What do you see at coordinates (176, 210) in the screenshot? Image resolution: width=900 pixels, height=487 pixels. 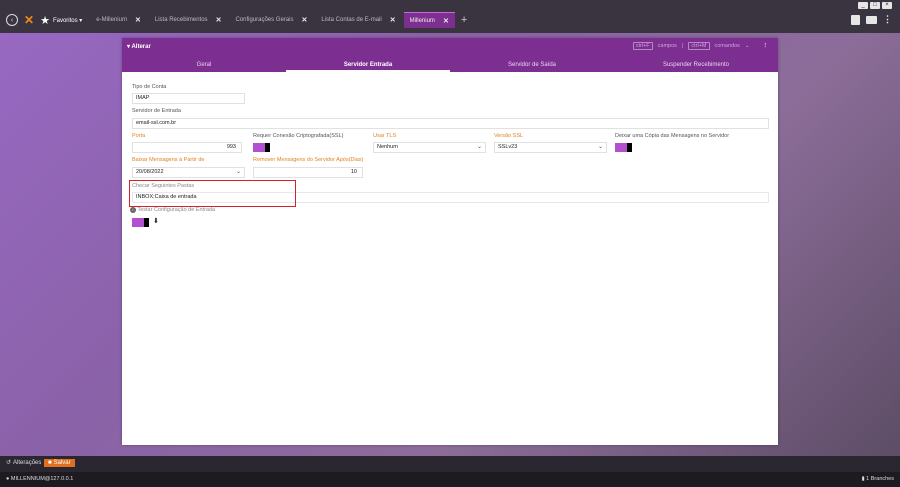 I see `testar-label-text: Testar Configuração de Entrada` at bounding box center [176, 210].